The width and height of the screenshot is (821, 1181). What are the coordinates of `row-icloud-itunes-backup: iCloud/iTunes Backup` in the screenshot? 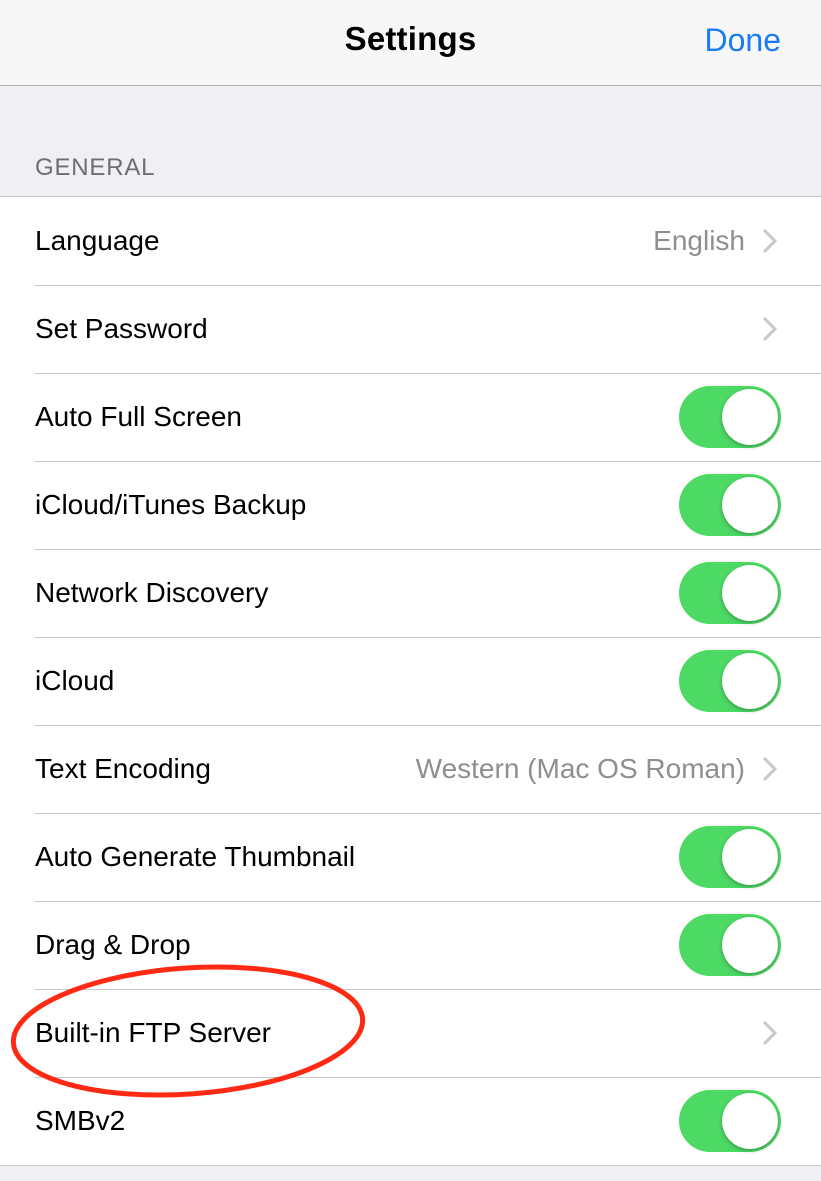 It's located at (410, 505).